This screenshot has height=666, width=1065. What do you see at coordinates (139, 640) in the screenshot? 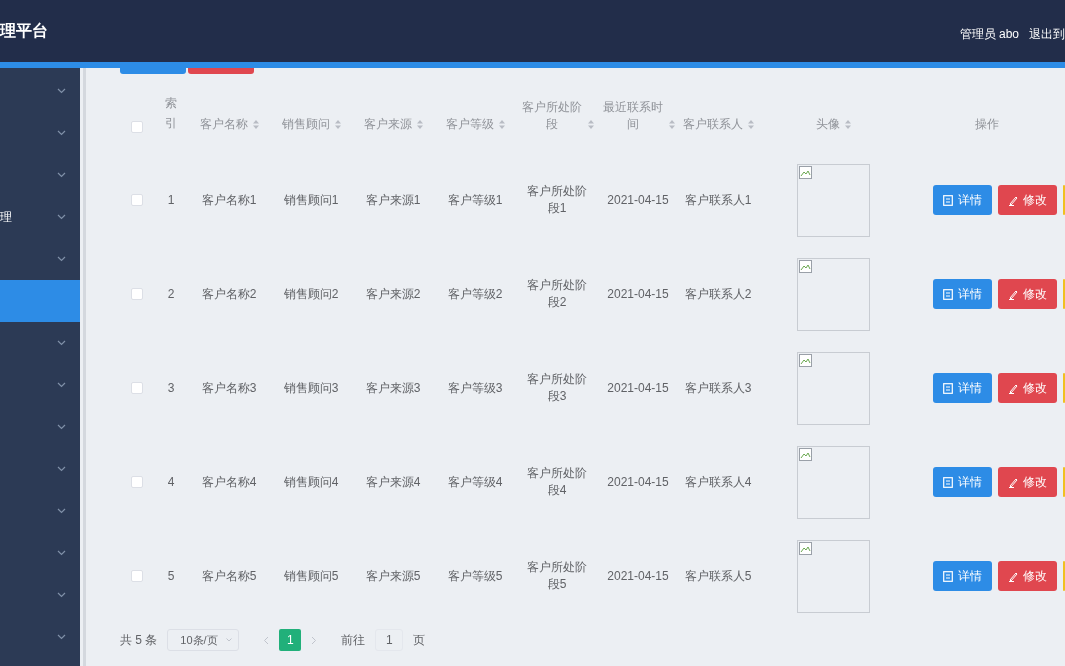
I see `total-count: 共 5 条` at bounding box center [139, 640].